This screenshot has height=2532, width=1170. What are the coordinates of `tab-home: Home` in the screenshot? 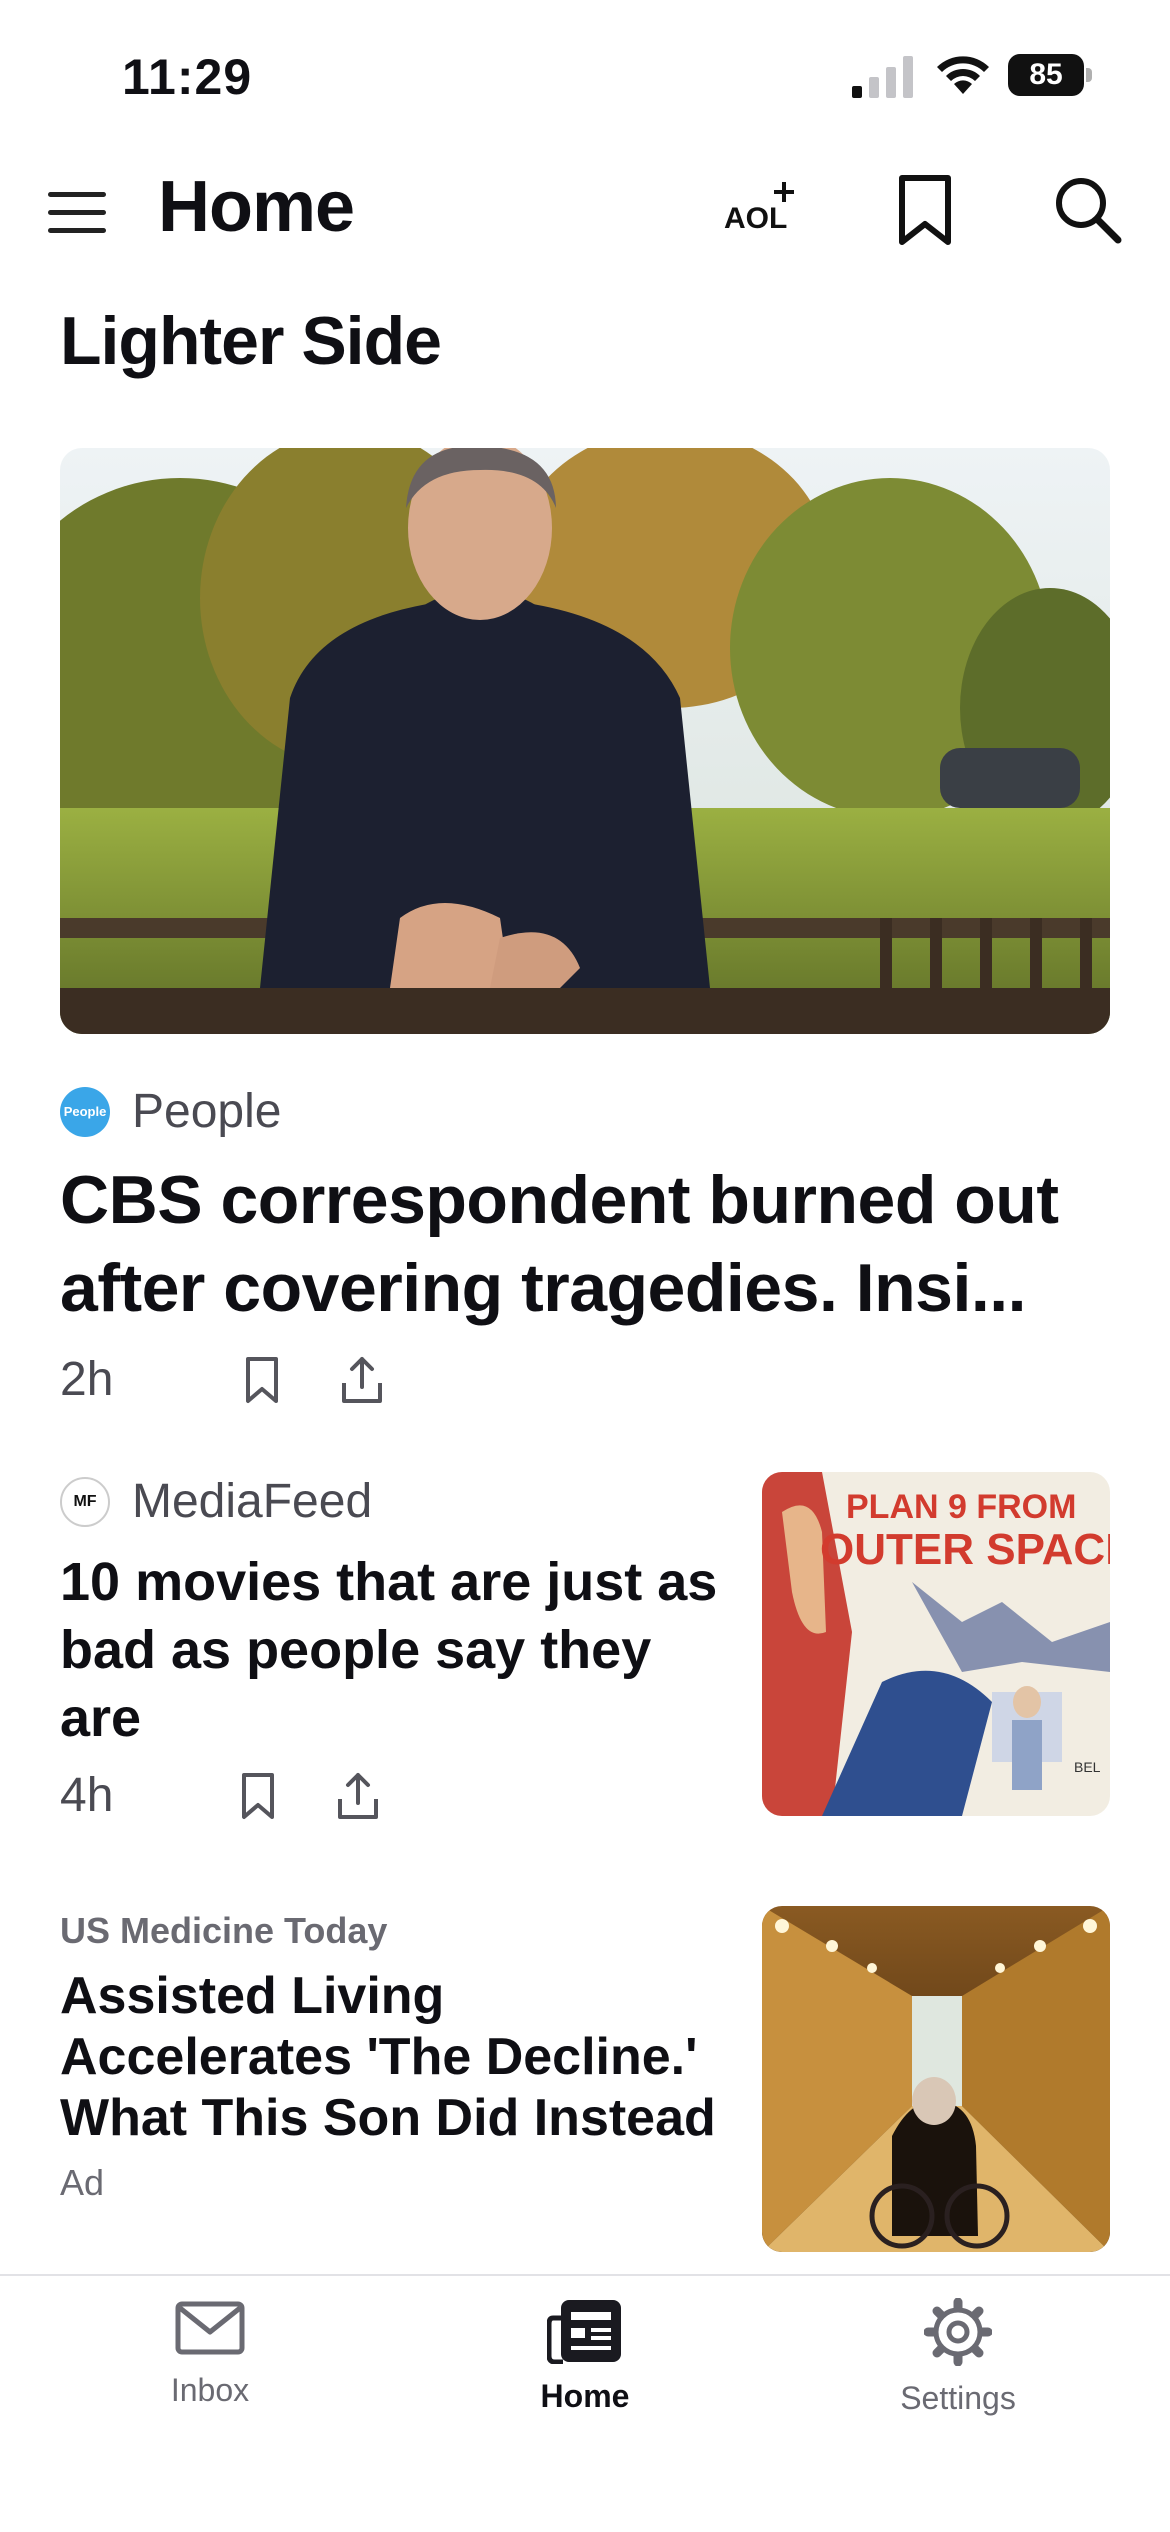 It's located at (585, 2356).